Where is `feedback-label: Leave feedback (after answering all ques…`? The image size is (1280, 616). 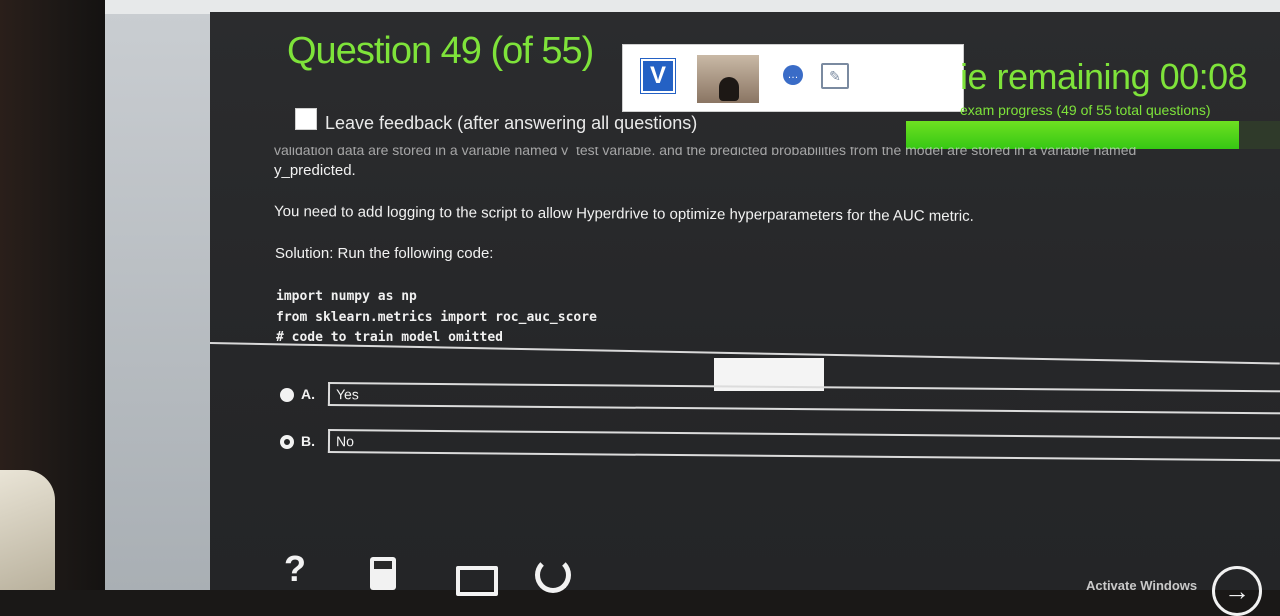 feedback-label: Leave feedback (after answering all ques… is located at coordinates (511, 123).